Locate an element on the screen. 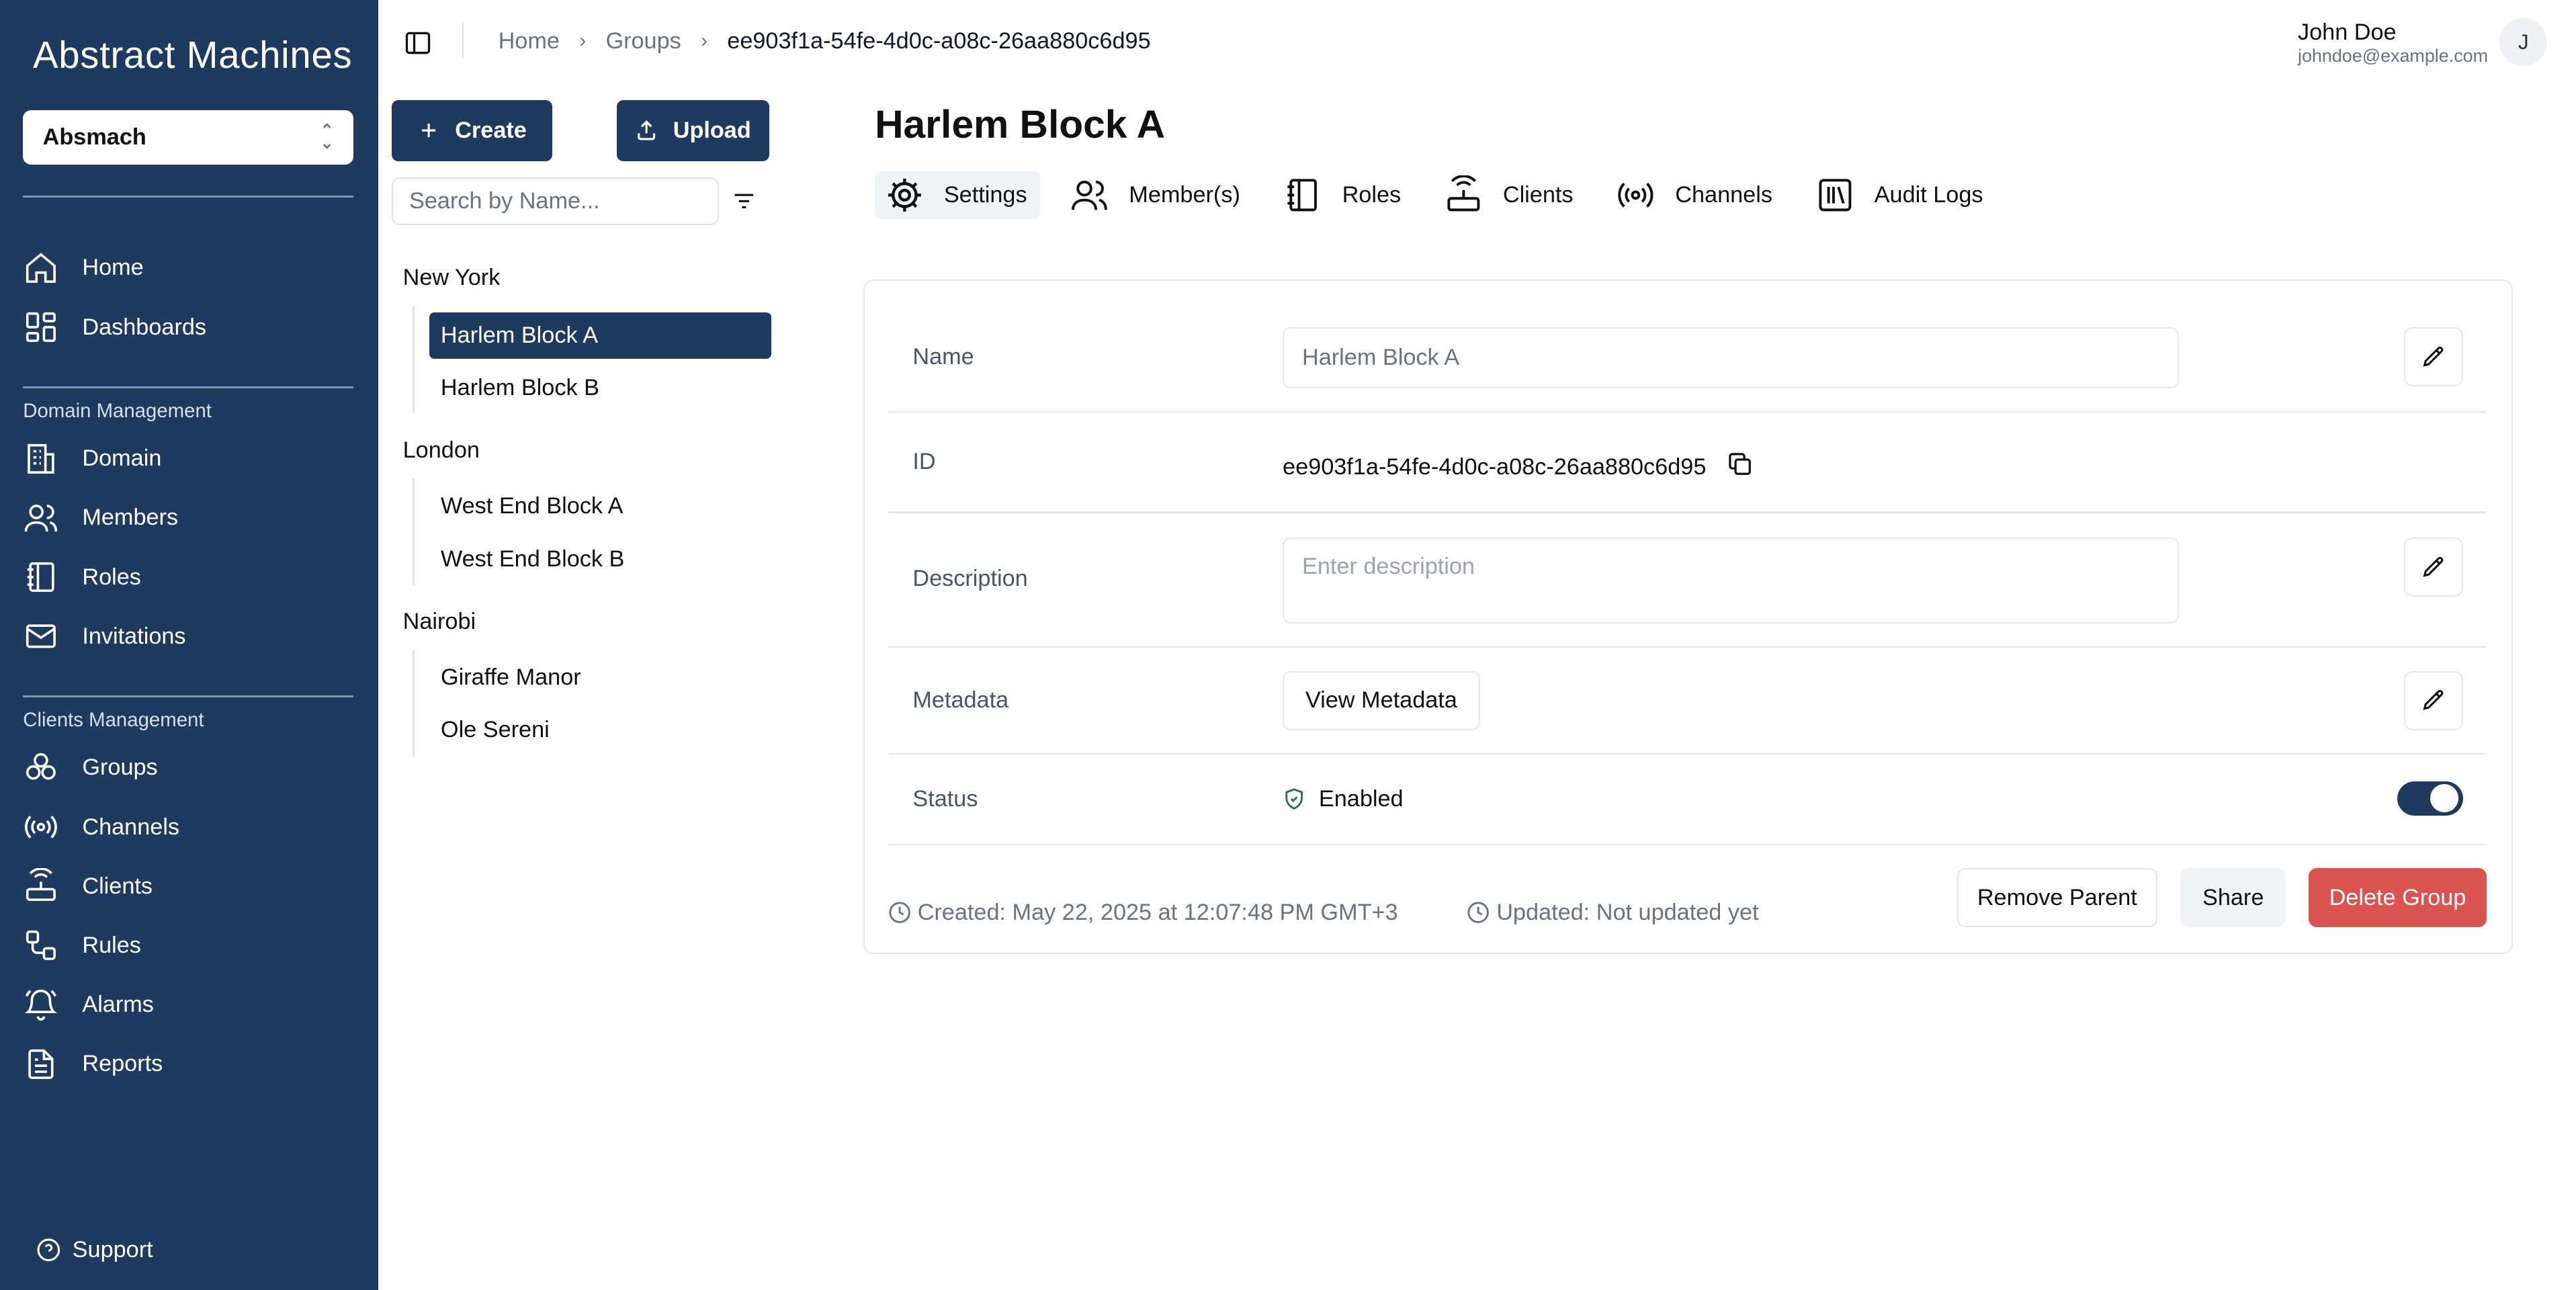 The height and width of the screenshot is (1290, 2576). plus-icon is located at coordinates (429, 131).